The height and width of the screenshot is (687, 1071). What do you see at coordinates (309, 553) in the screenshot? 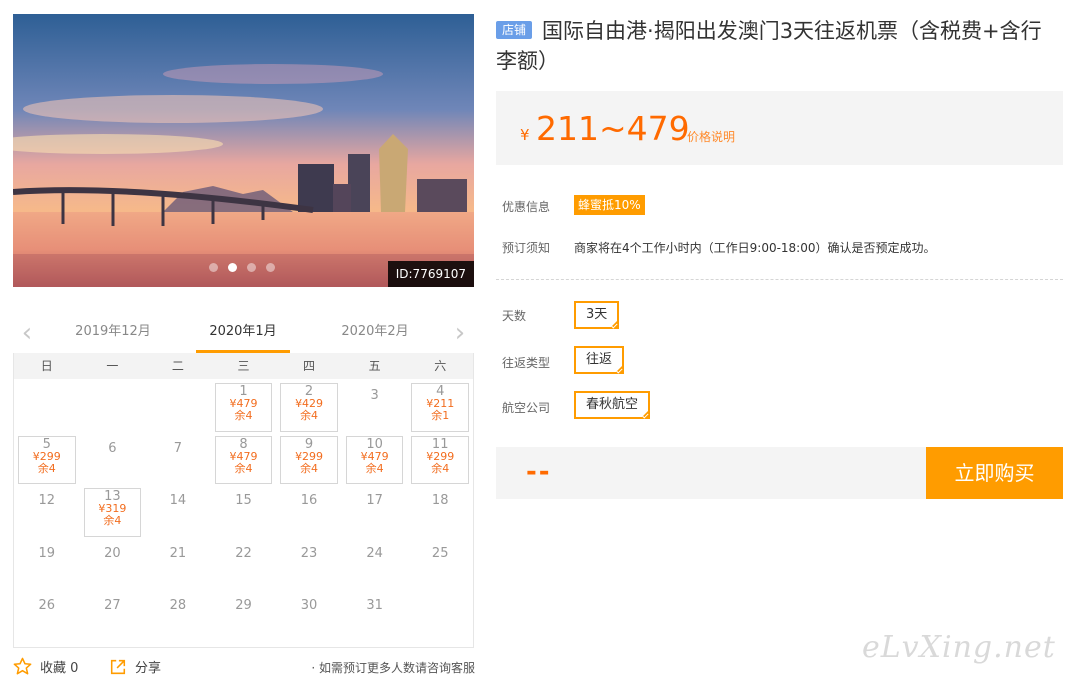
I see `day-number: 23` at bounding box center [309, 553].